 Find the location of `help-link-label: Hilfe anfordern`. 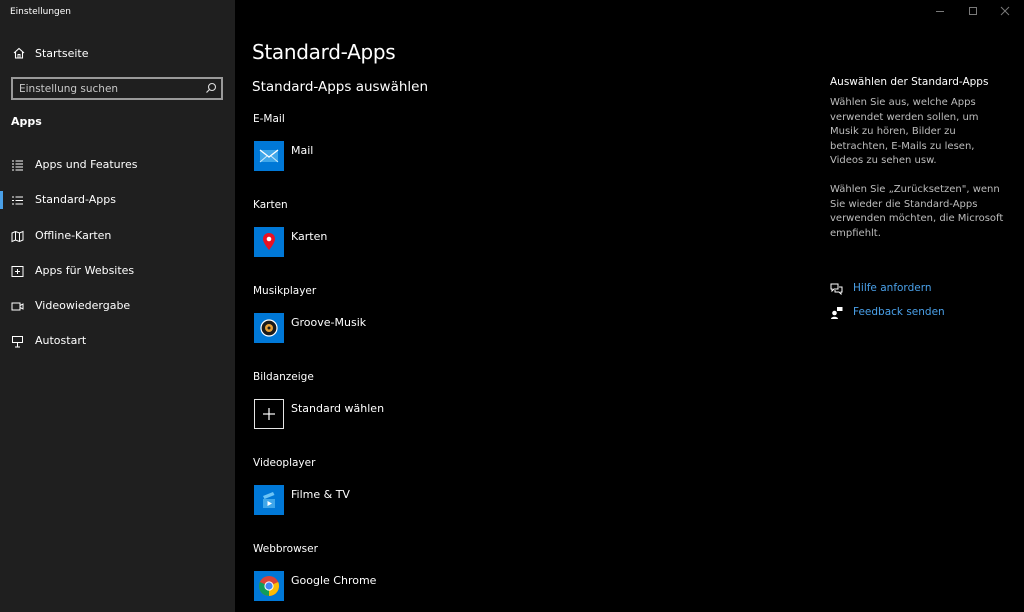

help-link-label: Hilfe anfordern is located at coordinates (892, 288).